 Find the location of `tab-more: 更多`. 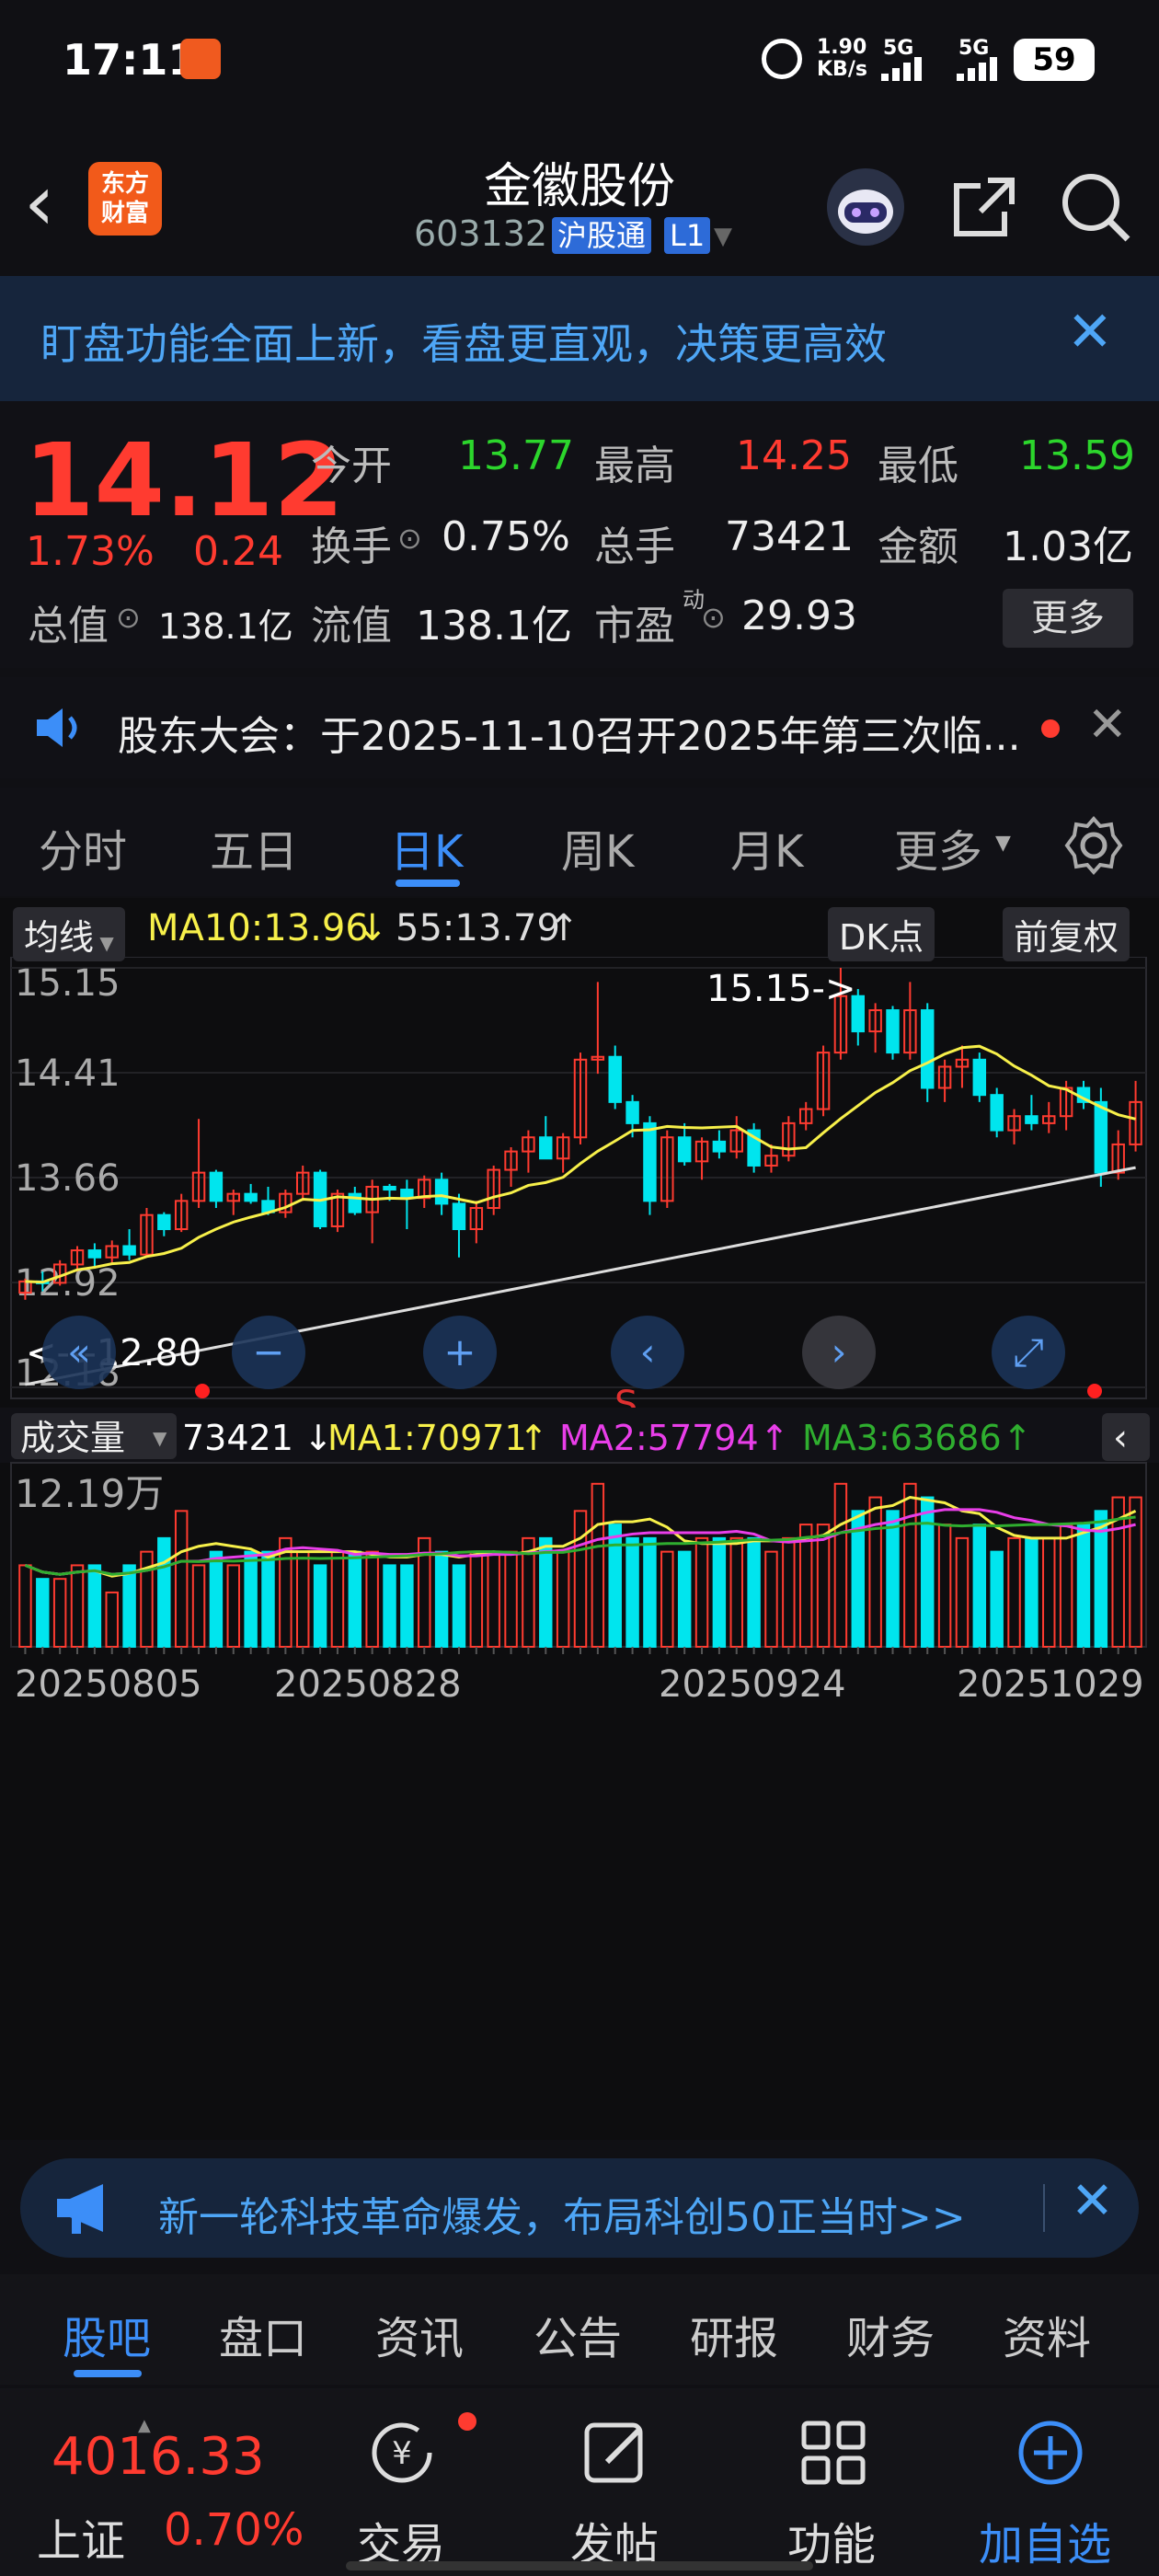

tab-more: 更多 is located at coordinates (938, 847).